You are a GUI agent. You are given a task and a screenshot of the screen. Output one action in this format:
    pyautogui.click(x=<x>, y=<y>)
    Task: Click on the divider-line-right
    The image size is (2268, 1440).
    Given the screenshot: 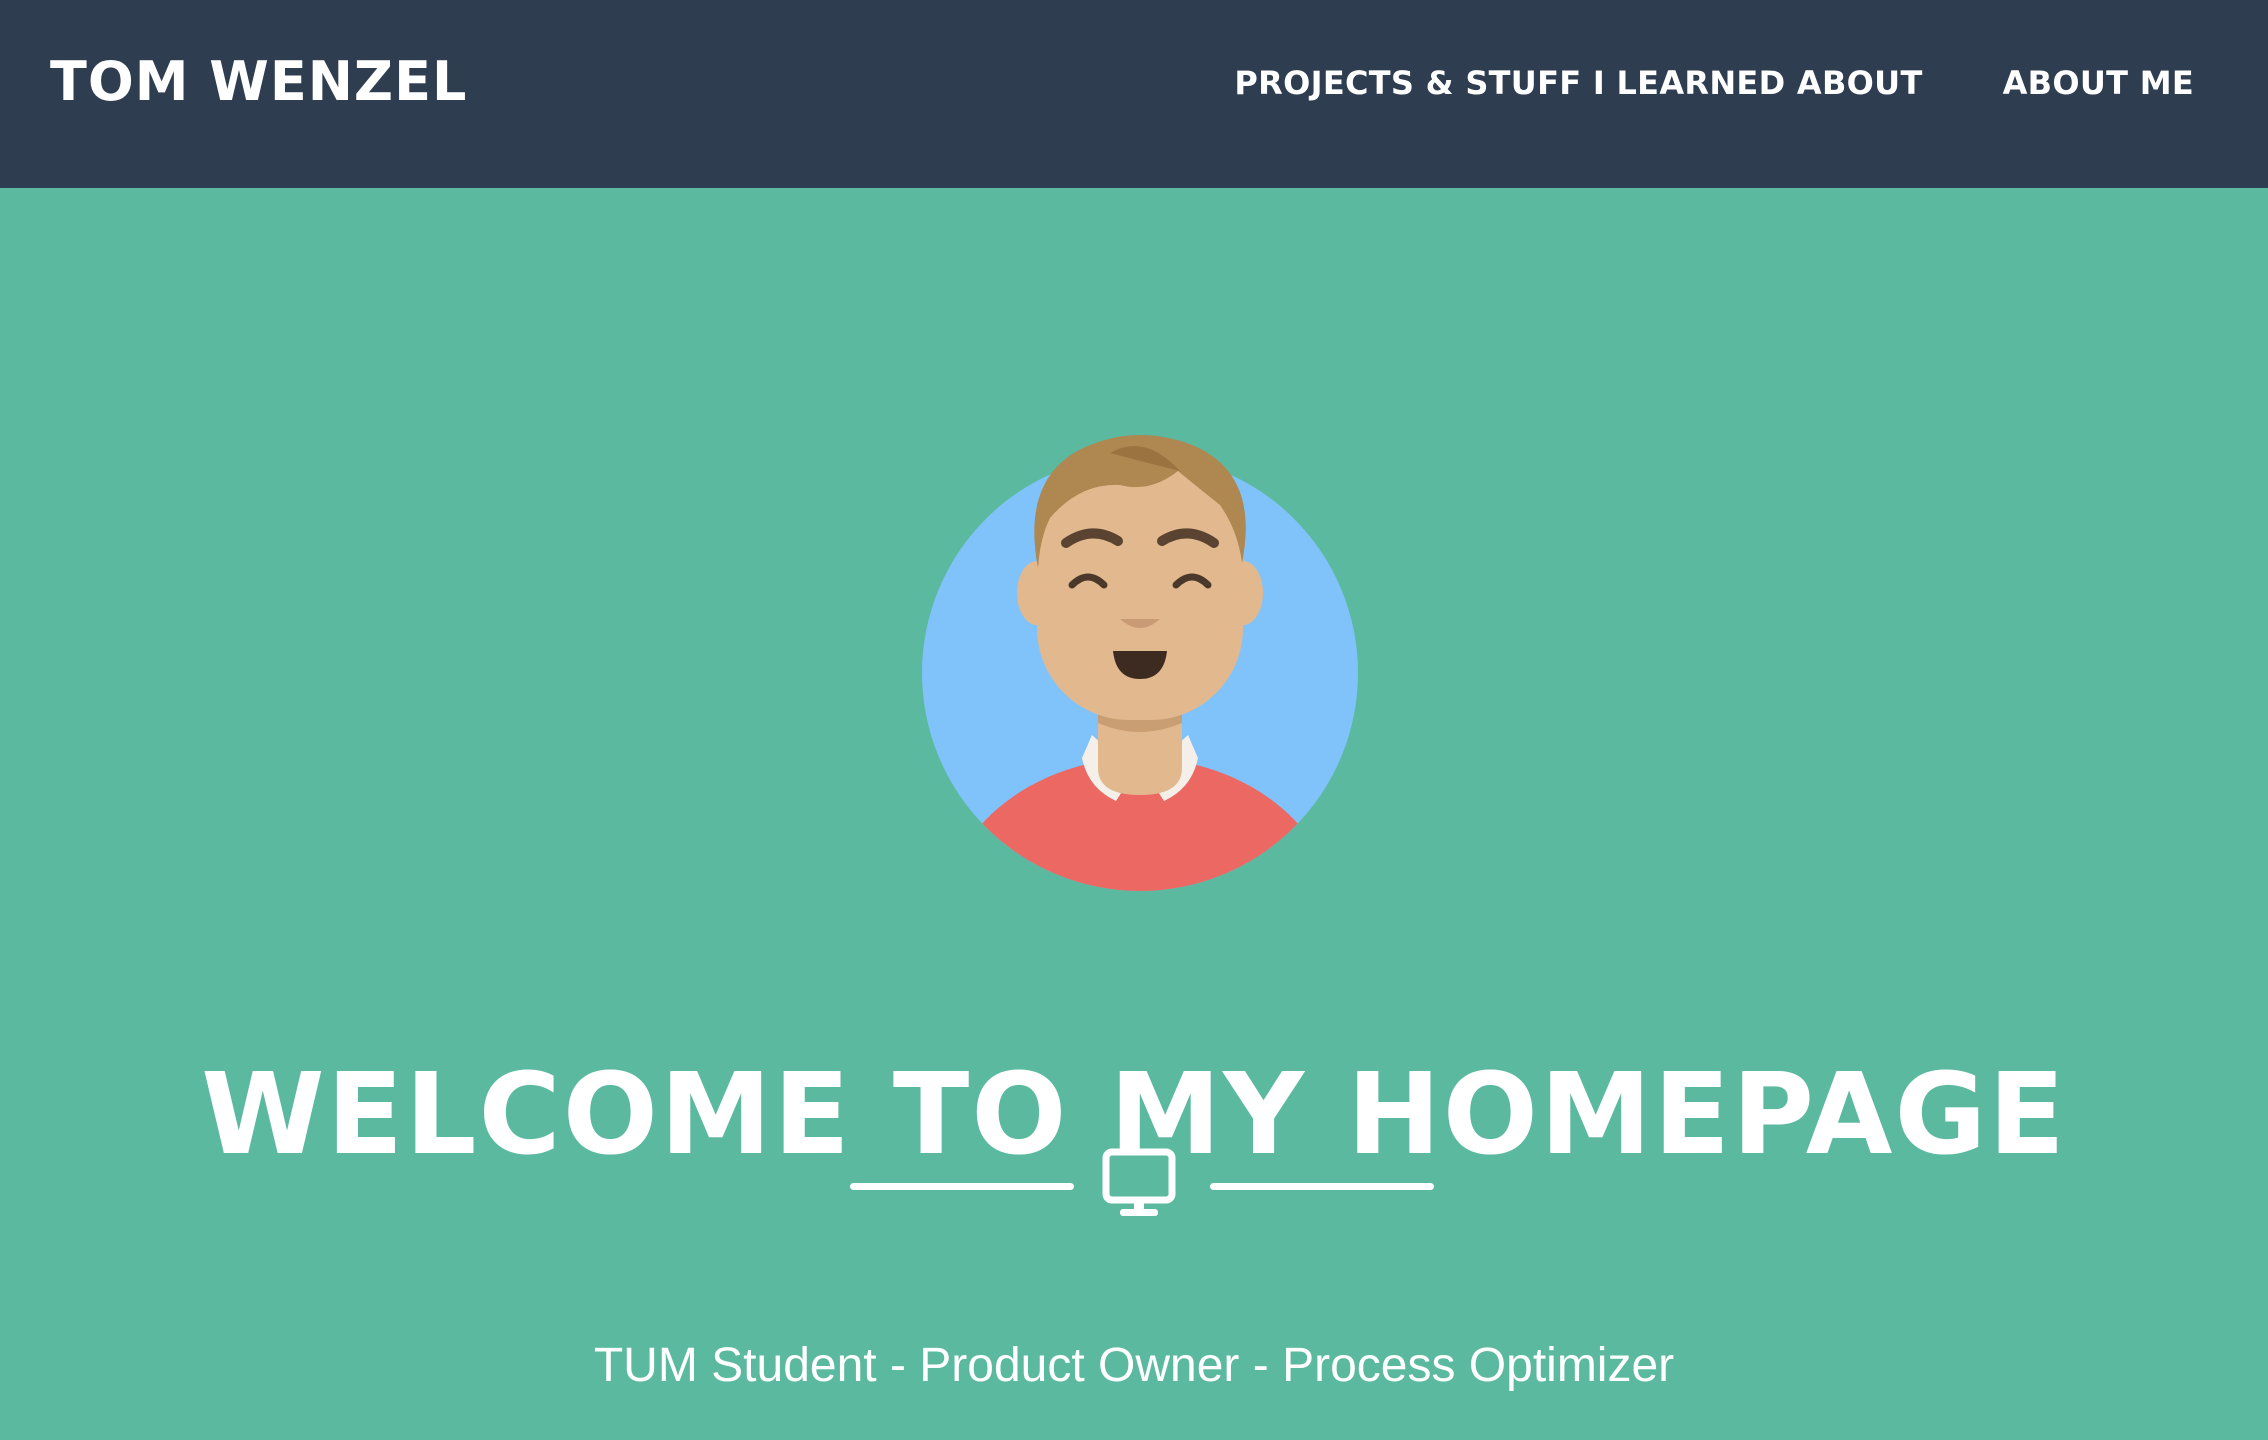 What is the action you would take?
    pyautogui.click(x=1322, y=1186)
    